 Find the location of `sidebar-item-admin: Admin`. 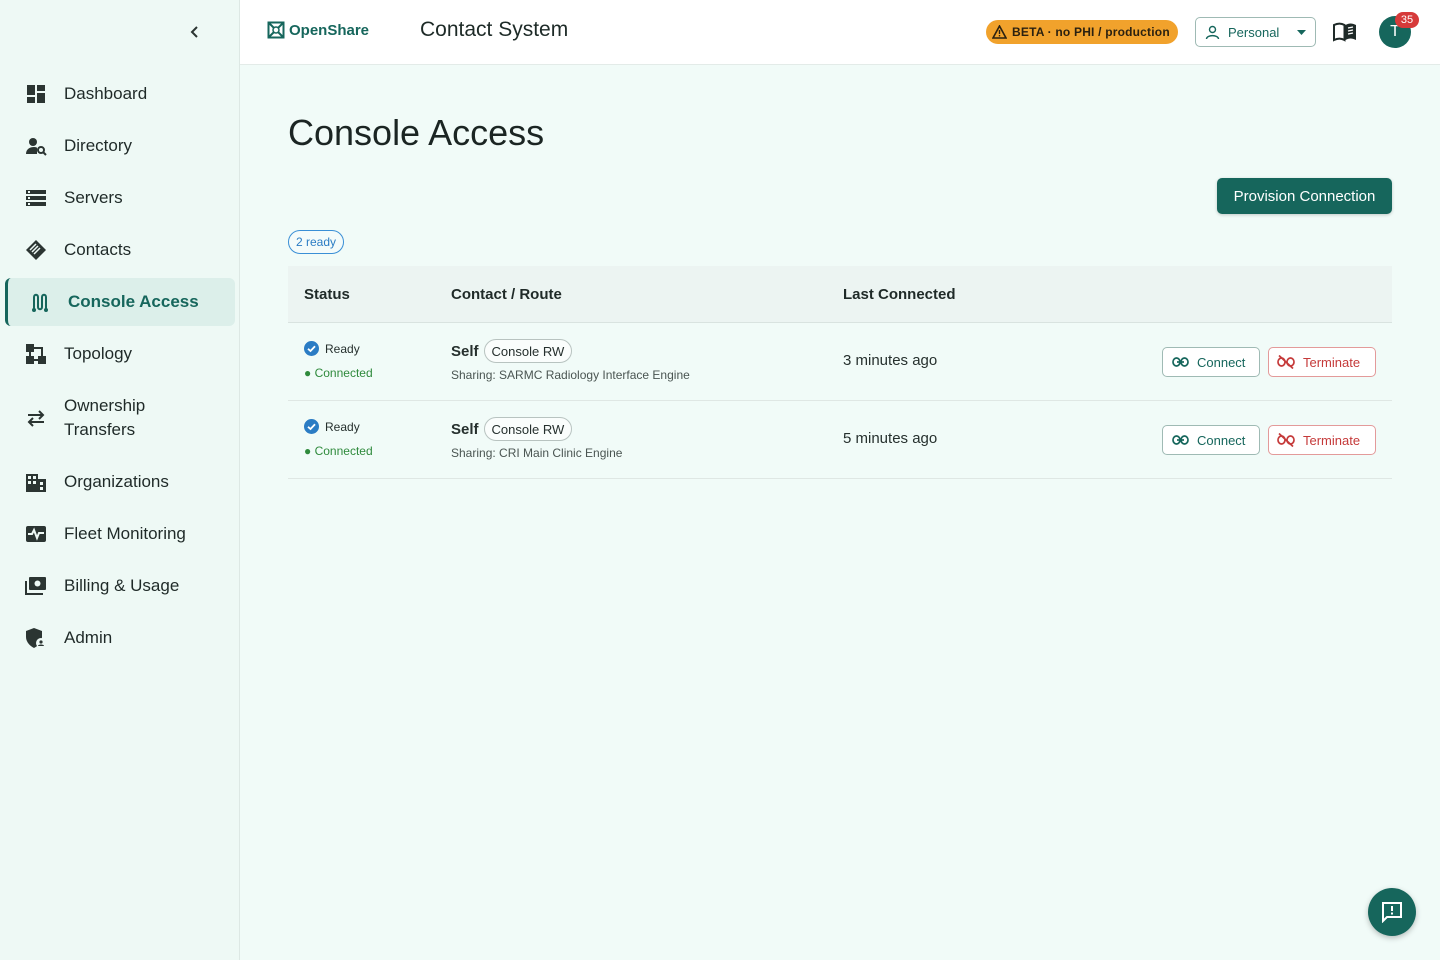

sidebar-item-admin: Admin is located at coordinates (120, 638).